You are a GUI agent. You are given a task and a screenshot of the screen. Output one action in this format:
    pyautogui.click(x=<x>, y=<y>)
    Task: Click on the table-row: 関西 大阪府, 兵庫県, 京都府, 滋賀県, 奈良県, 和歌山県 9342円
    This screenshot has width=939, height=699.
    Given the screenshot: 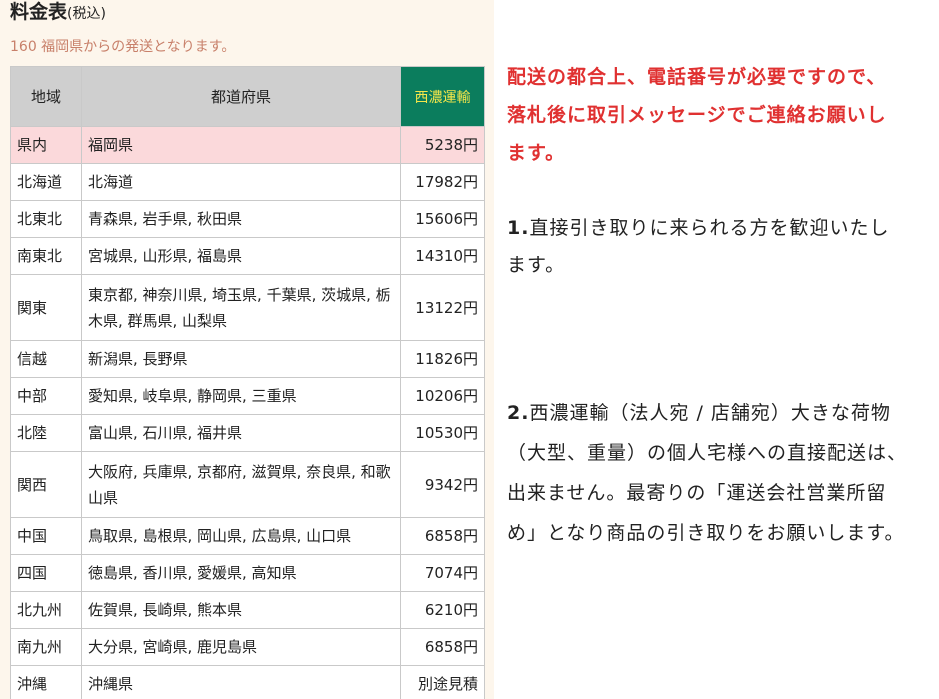 What is the action you would take?
    pyautogui.click(x=247, y=484)
    